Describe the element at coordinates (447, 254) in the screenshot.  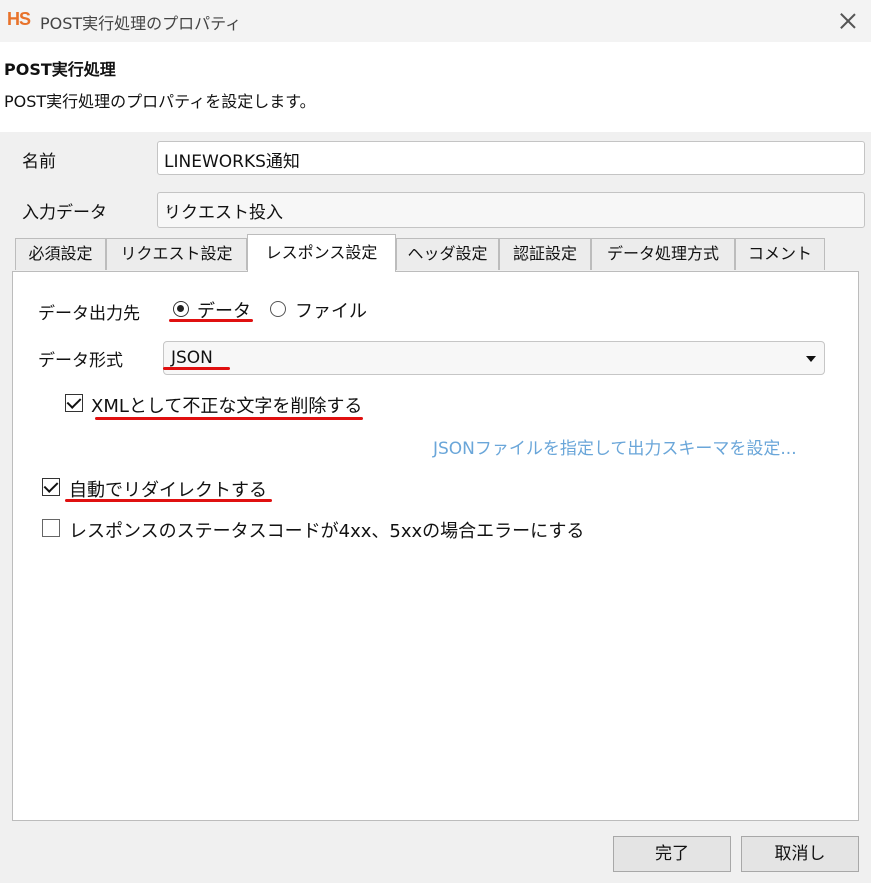
I see `tab-header: ヘッダ設定` at that location.